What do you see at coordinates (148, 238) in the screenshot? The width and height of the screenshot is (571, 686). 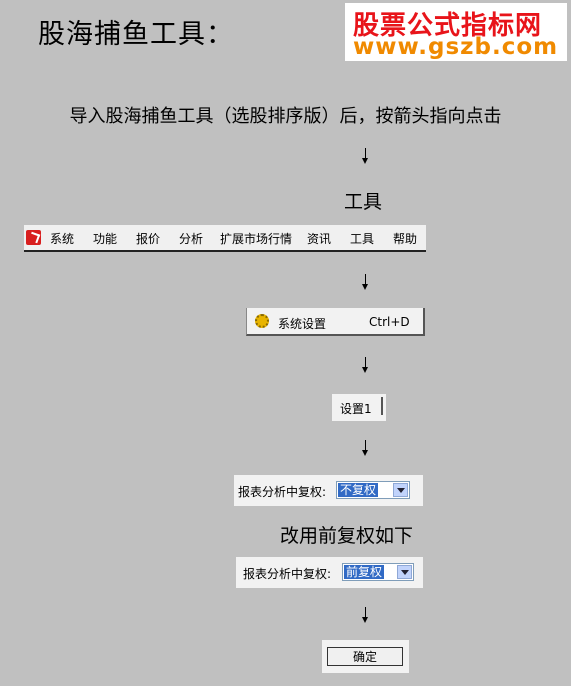 I see `menu-item-quote: 报价` at bounding box center [148, 238].